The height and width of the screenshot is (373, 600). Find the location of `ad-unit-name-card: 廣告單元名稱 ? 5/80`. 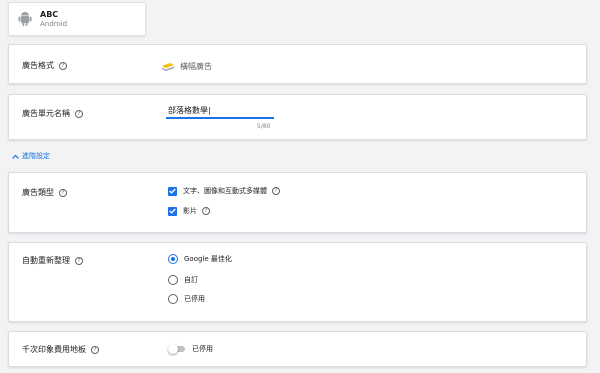

ad-unit-name-card: 廣告單元名稱 ? 5/80 is located at coordinates (297, 117).